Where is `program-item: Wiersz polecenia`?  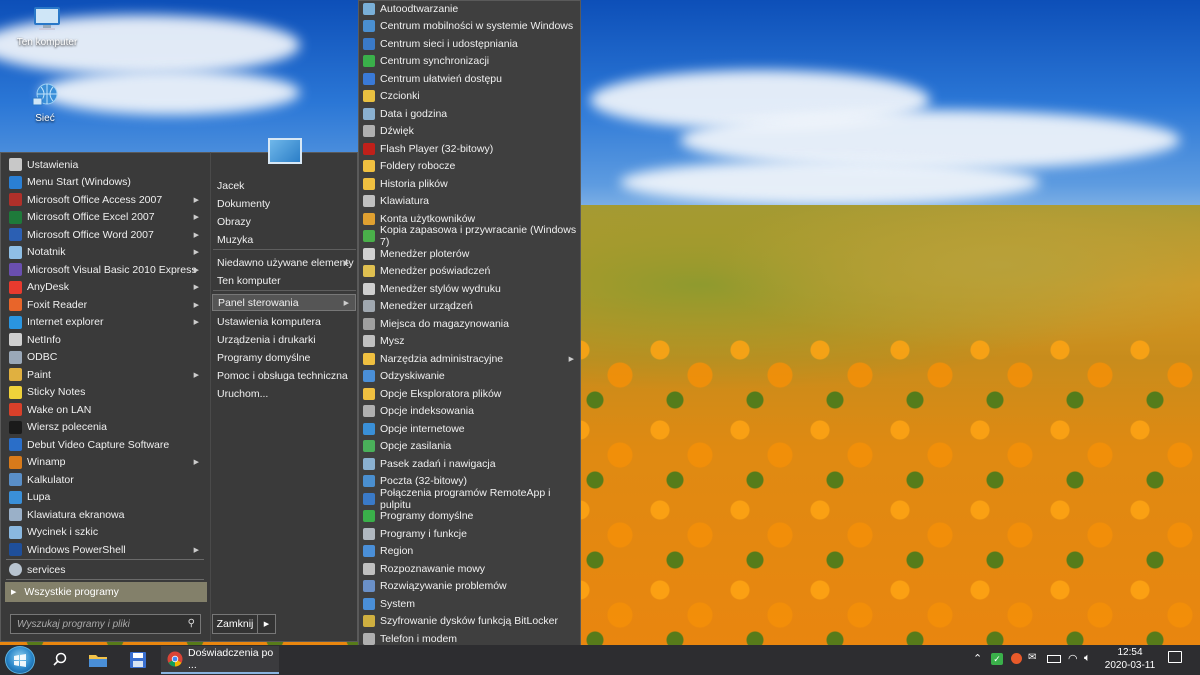 program-item: Wiersz polecenia is located at coordinates (105, 428).